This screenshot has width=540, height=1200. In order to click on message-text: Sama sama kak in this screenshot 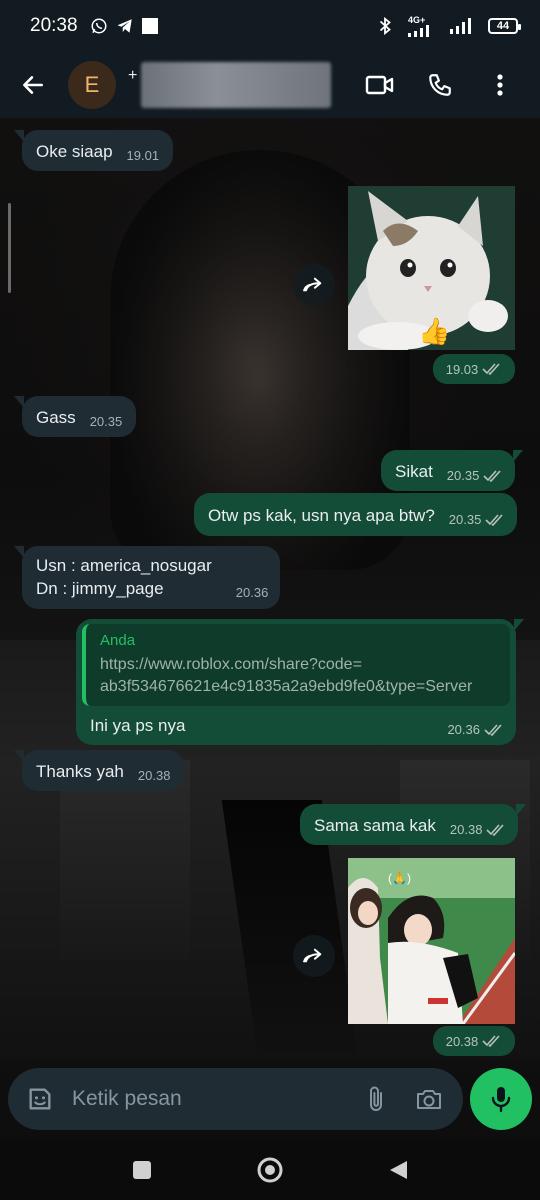, I will do `click(375, 825)`.